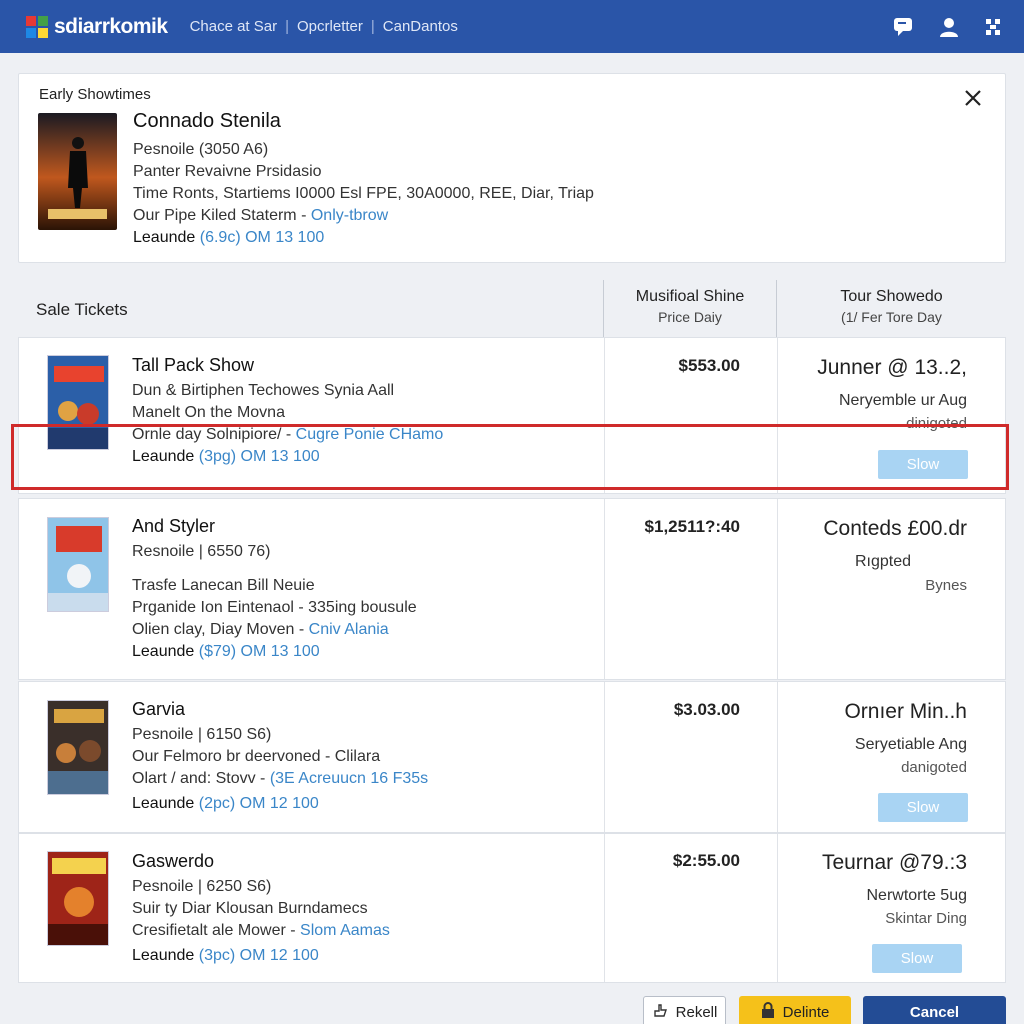  Describe the element at coordinates (973, 98) in the screenshot. I see `close-icon` at that location.